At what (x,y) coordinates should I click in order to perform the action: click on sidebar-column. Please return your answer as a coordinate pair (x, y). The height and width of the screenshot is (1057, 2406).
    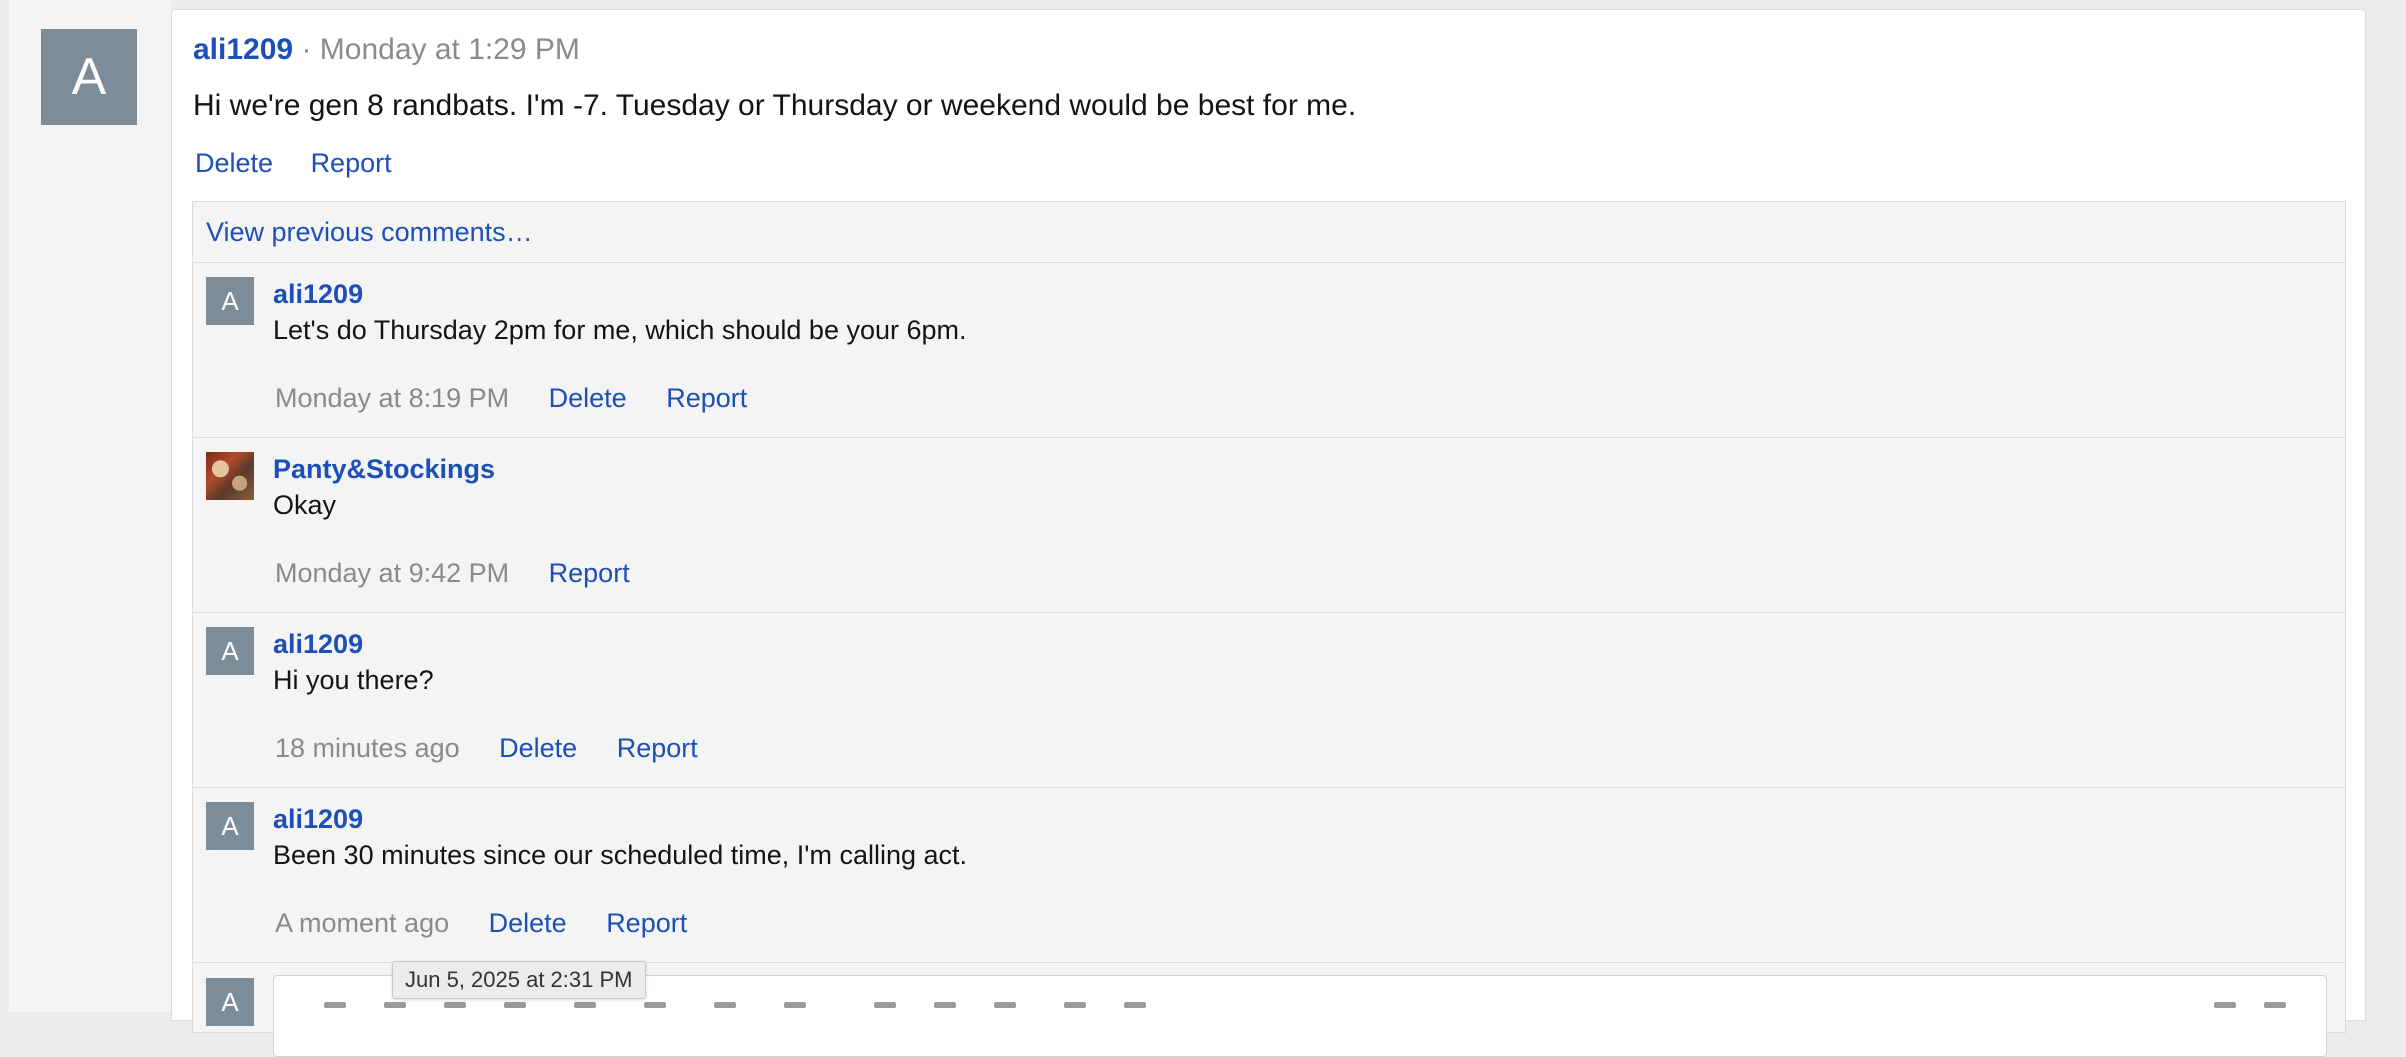
    Looking at the image, I should click on (90, 506).